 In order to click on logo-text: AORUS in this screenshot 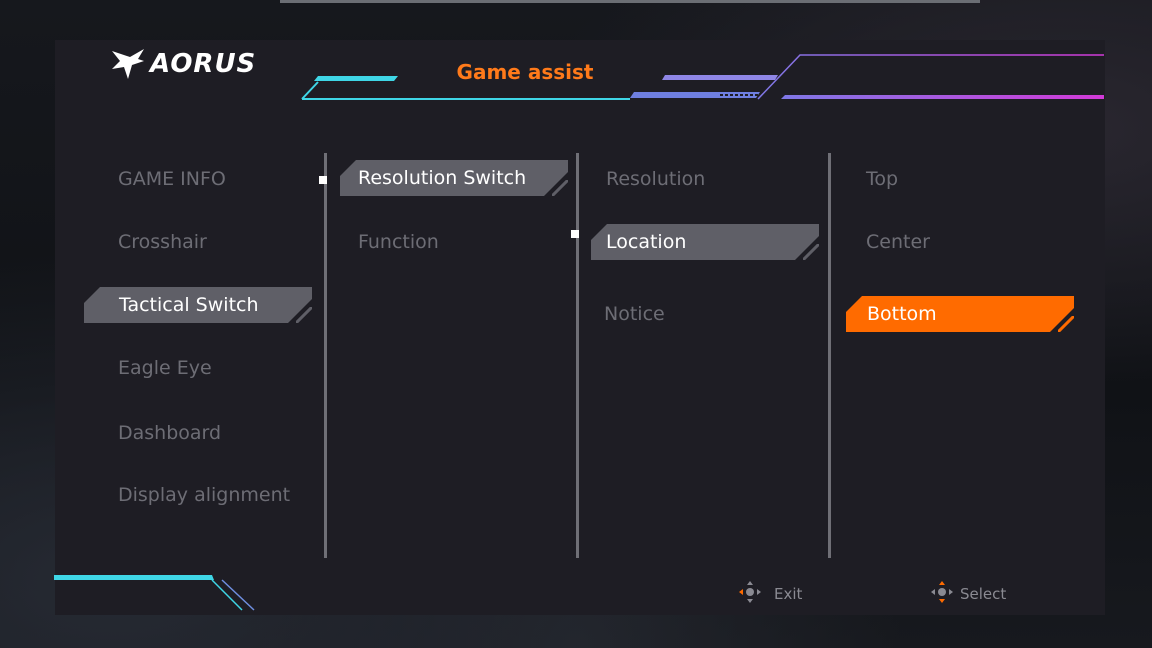, I will do `click(203, 64)`.